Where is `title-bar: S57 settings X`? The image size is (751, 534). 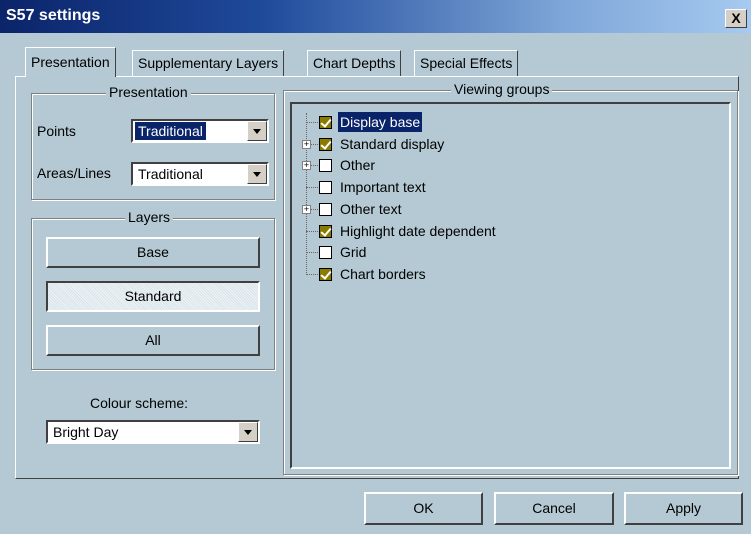 title-bar: S57 settings X is located at coordinates (375, 16).